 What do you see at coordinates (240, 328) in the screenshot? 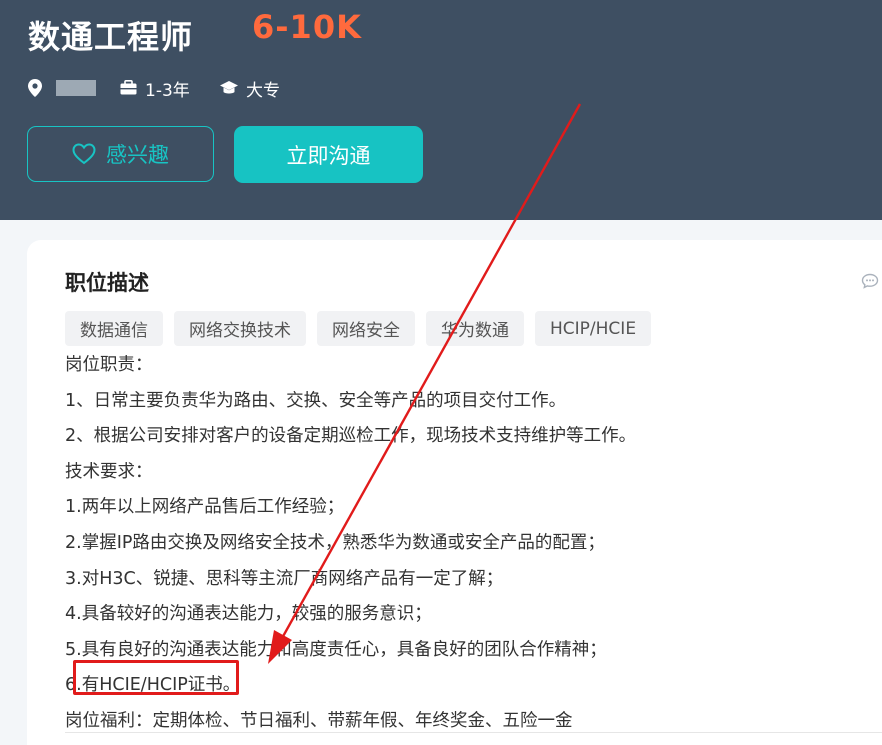
I see `skill-tag: 网络交换技术` at bounding box center [240, 328].